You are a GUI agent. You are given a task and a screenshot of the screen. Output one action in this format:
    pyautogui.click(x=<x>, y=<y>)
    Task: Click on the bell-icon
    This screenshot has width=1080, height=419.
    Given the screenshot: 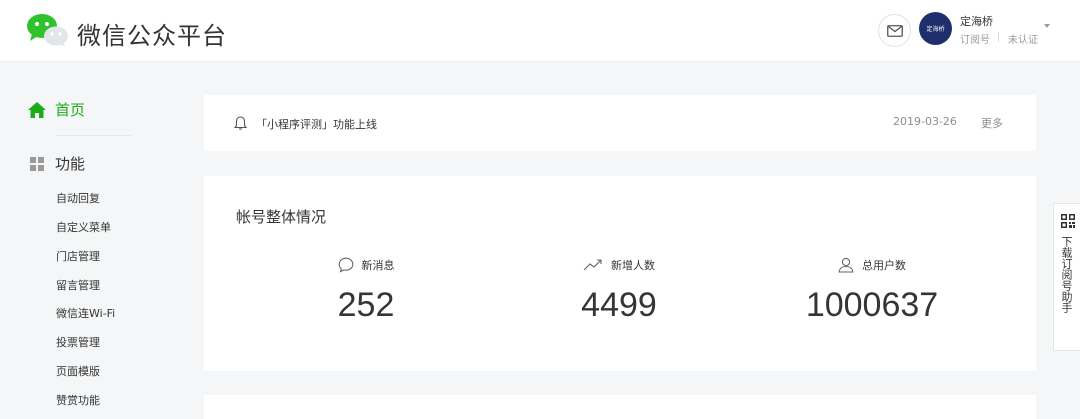 What is the action you would take?
    pyautogui.click(x=240, y=123)
    